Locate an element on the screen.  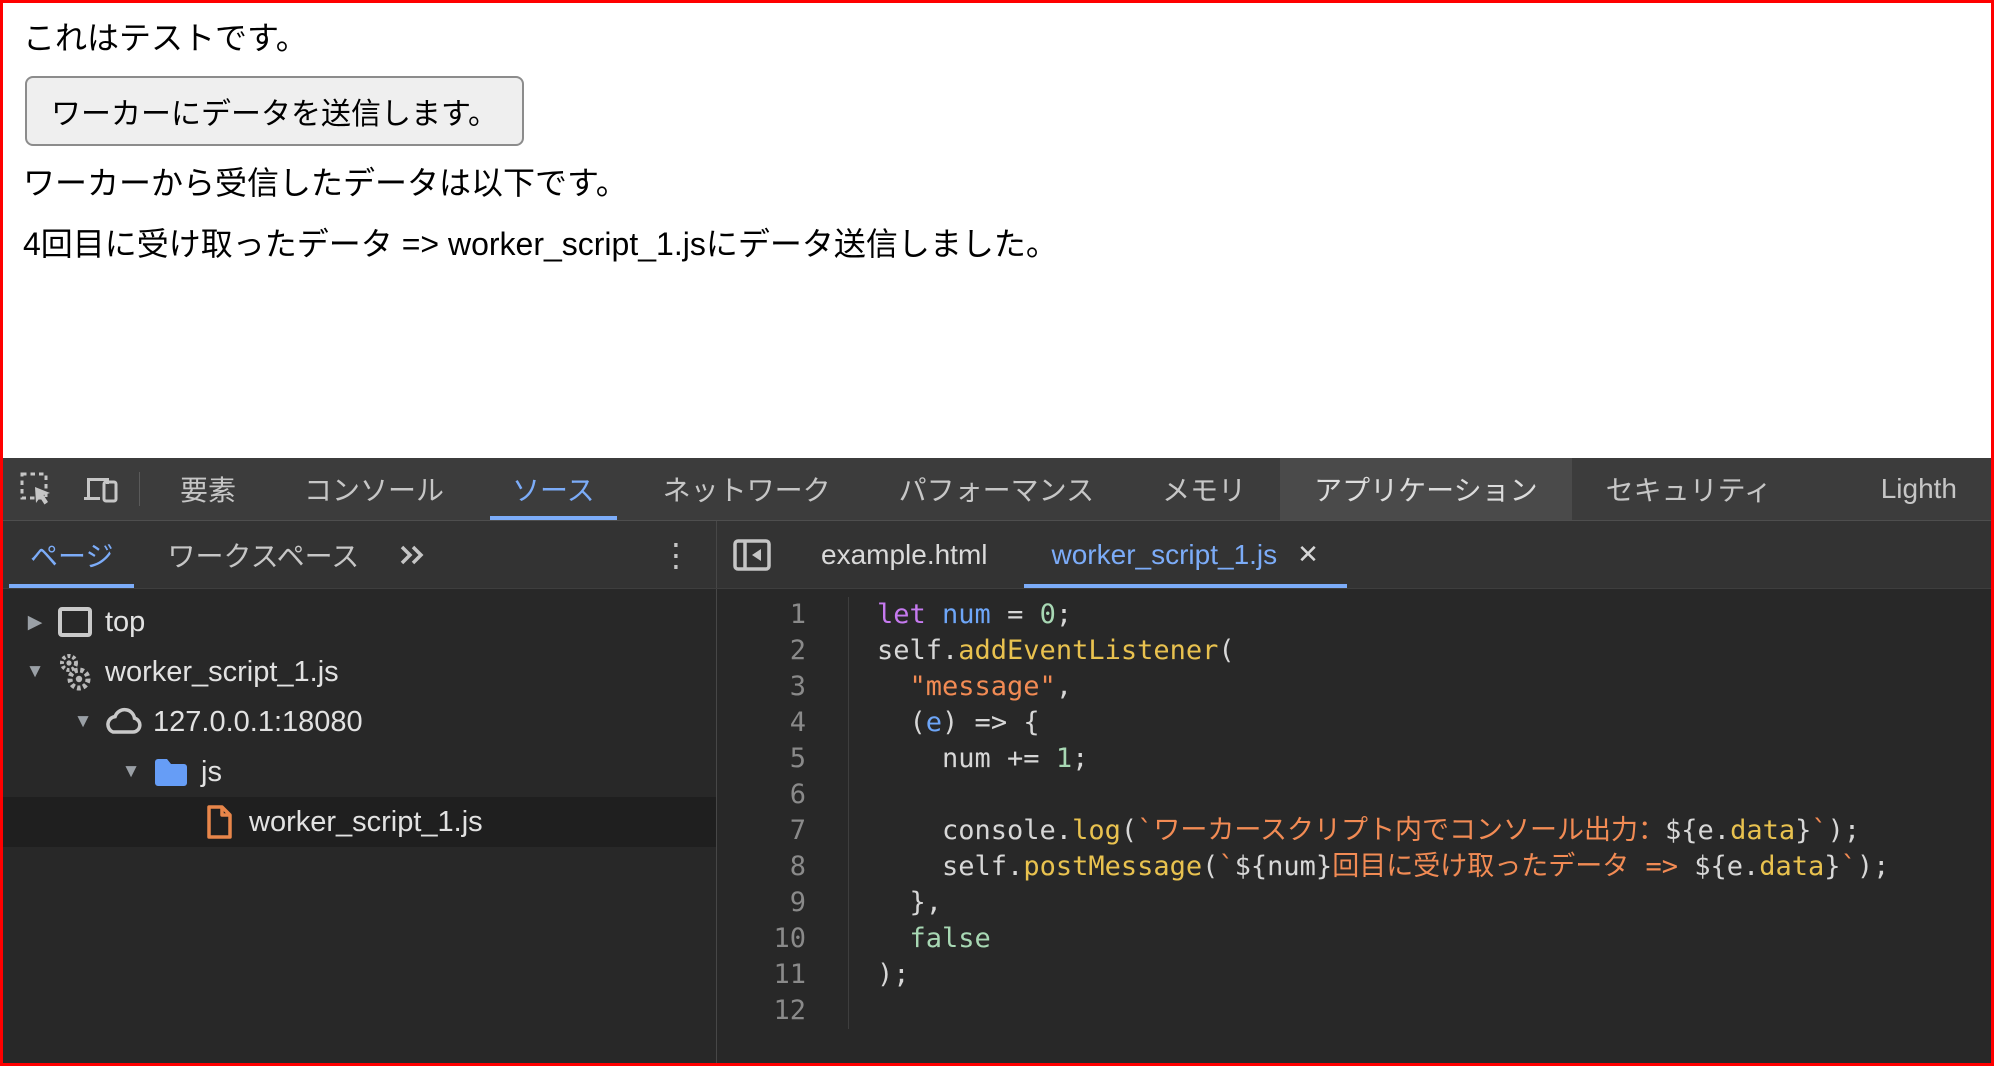
line-number: 7 is located at coordinates (783, 831).